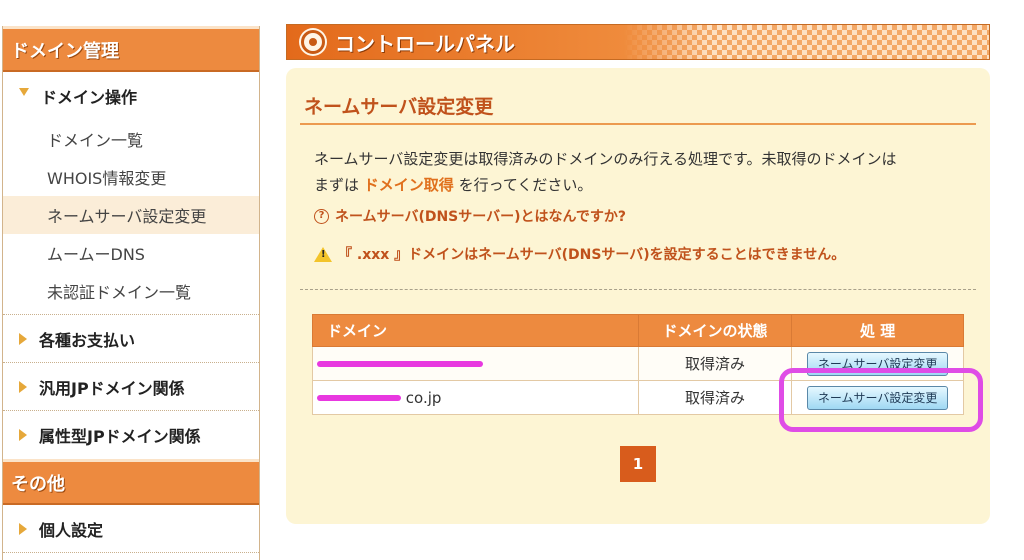 The width and height of the screenshot is (1024, 560). What do you see at coordinates (409, 185) in the screenshot?
I see `domain-acquisition-link: ドメイン取得` at bounding box center [409, 185].